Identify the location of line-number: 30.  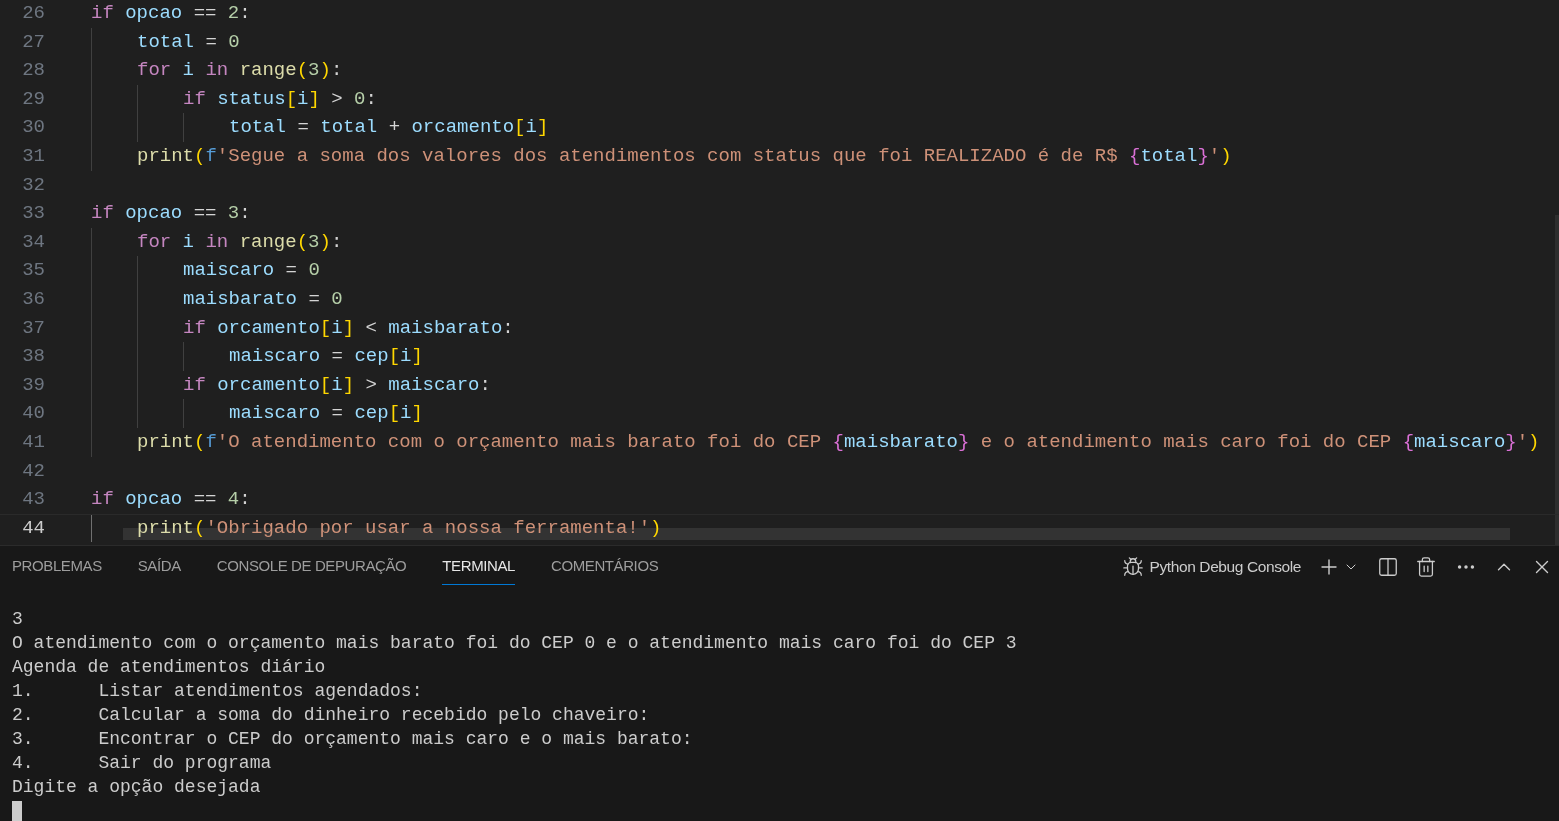
(33, 128).